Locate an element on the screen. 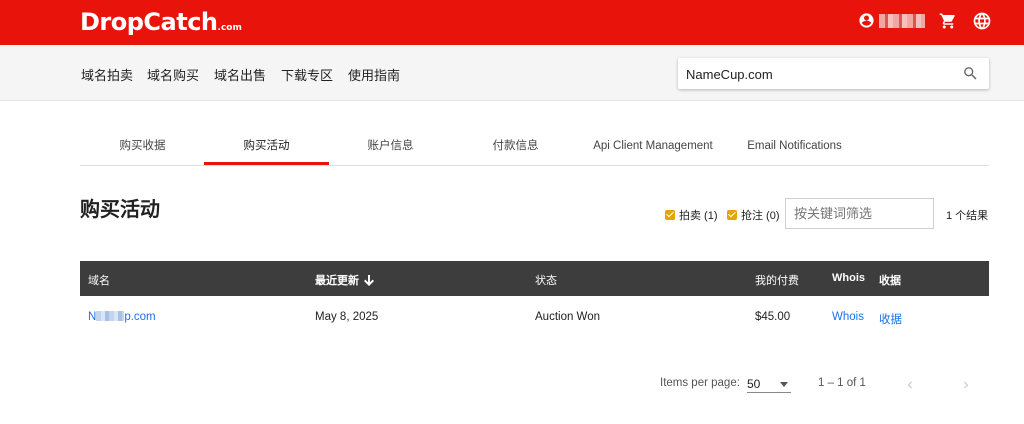 This screenshot has width=1024, height=424. cart-icon is located at coordinates (948, 21).